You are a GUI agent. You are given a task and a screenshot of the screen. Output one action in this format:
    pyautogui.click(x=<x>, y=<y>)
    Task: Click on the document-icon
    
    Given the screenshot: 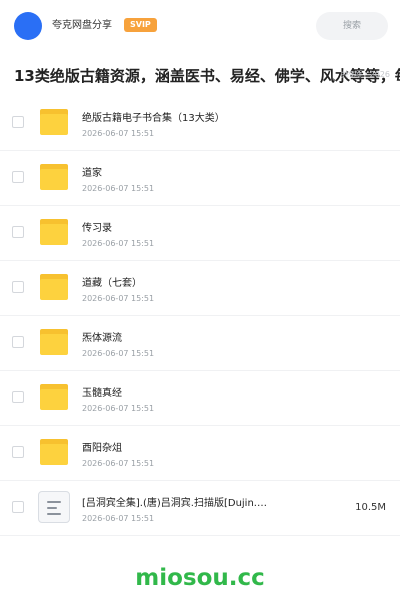 What is the action you would take?
    pyautogui.click(x=54, y=507)
    